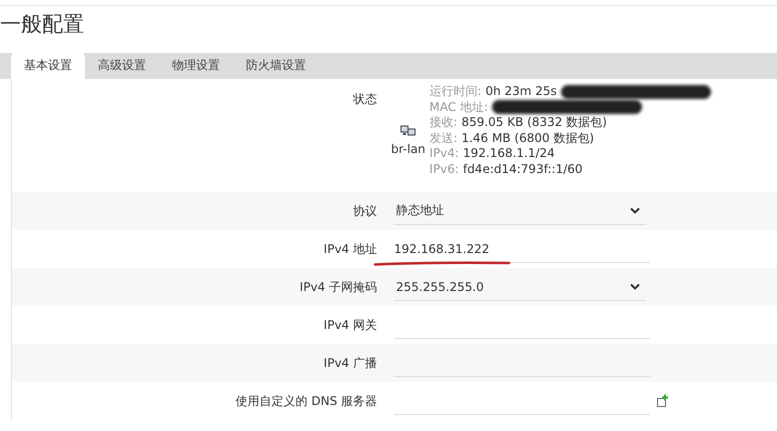 The width and height of the screenshot is (777, 431). What do you see at coordinates (408, 131) in the screenshot?
I see `network-interface-icon` at bounding box center [408, 131].